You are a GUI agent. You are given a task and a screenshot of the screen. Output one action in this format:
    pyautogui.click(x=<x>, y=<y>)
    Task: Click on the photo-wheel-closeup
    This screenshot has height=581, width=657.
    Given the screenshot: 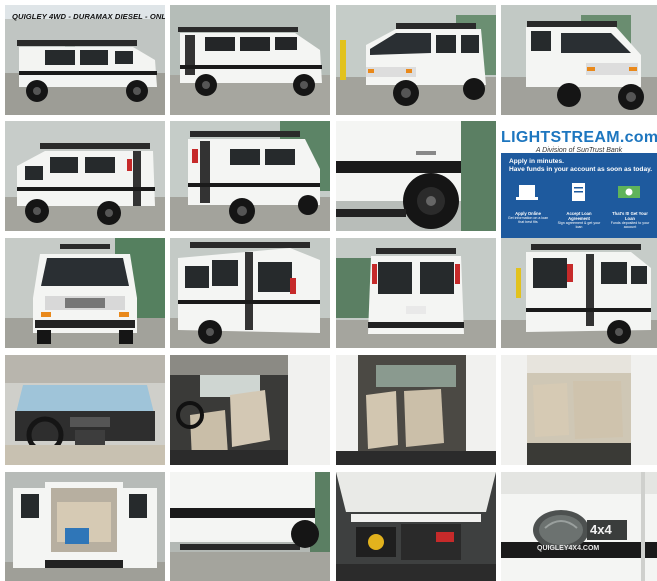 What is the action you would take?
    pyautogui.click(x=416, y=176)
    